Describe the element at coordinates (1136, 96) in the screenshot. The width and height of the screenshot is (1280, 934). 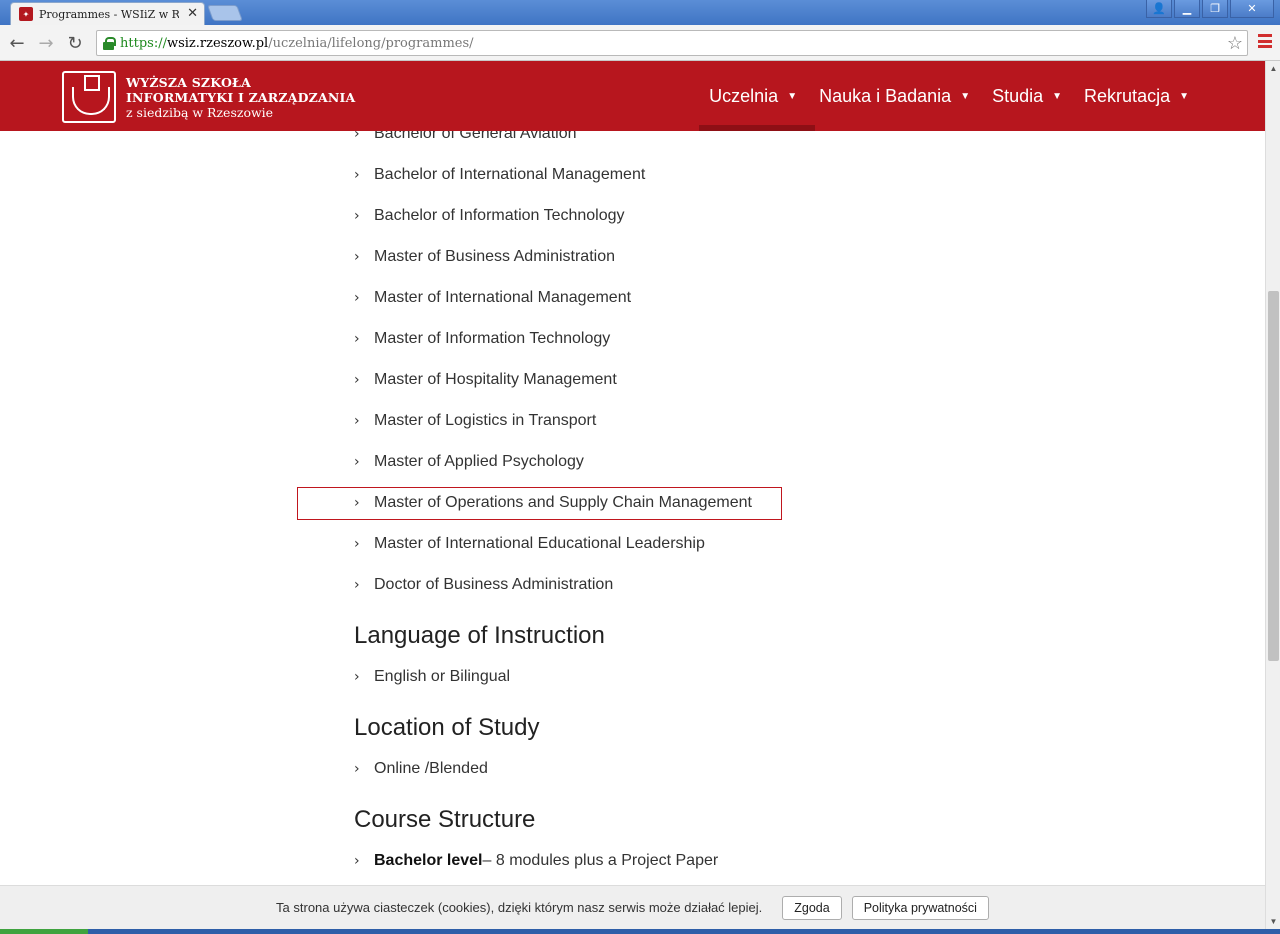
I see `nav-item-rekrutacja: Rekrutacja ▼` at that location.